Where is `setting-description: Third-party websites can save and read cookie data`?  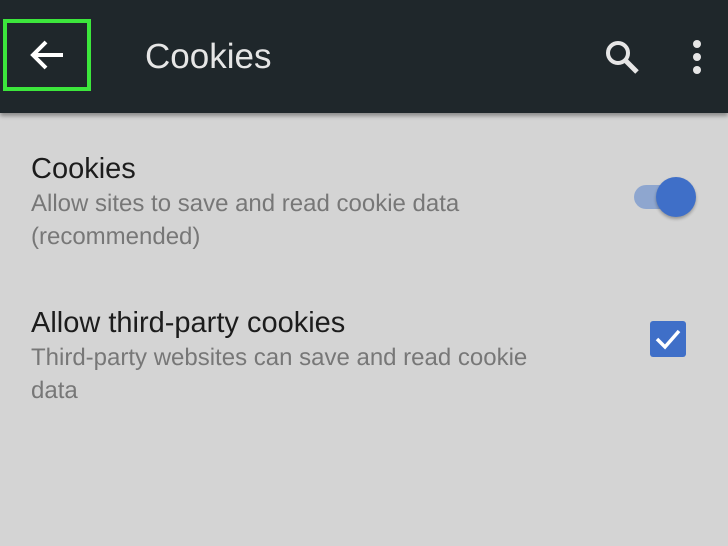
setting-description: Third-party websites can save and read cookie data is located at coordinates (279, 374).